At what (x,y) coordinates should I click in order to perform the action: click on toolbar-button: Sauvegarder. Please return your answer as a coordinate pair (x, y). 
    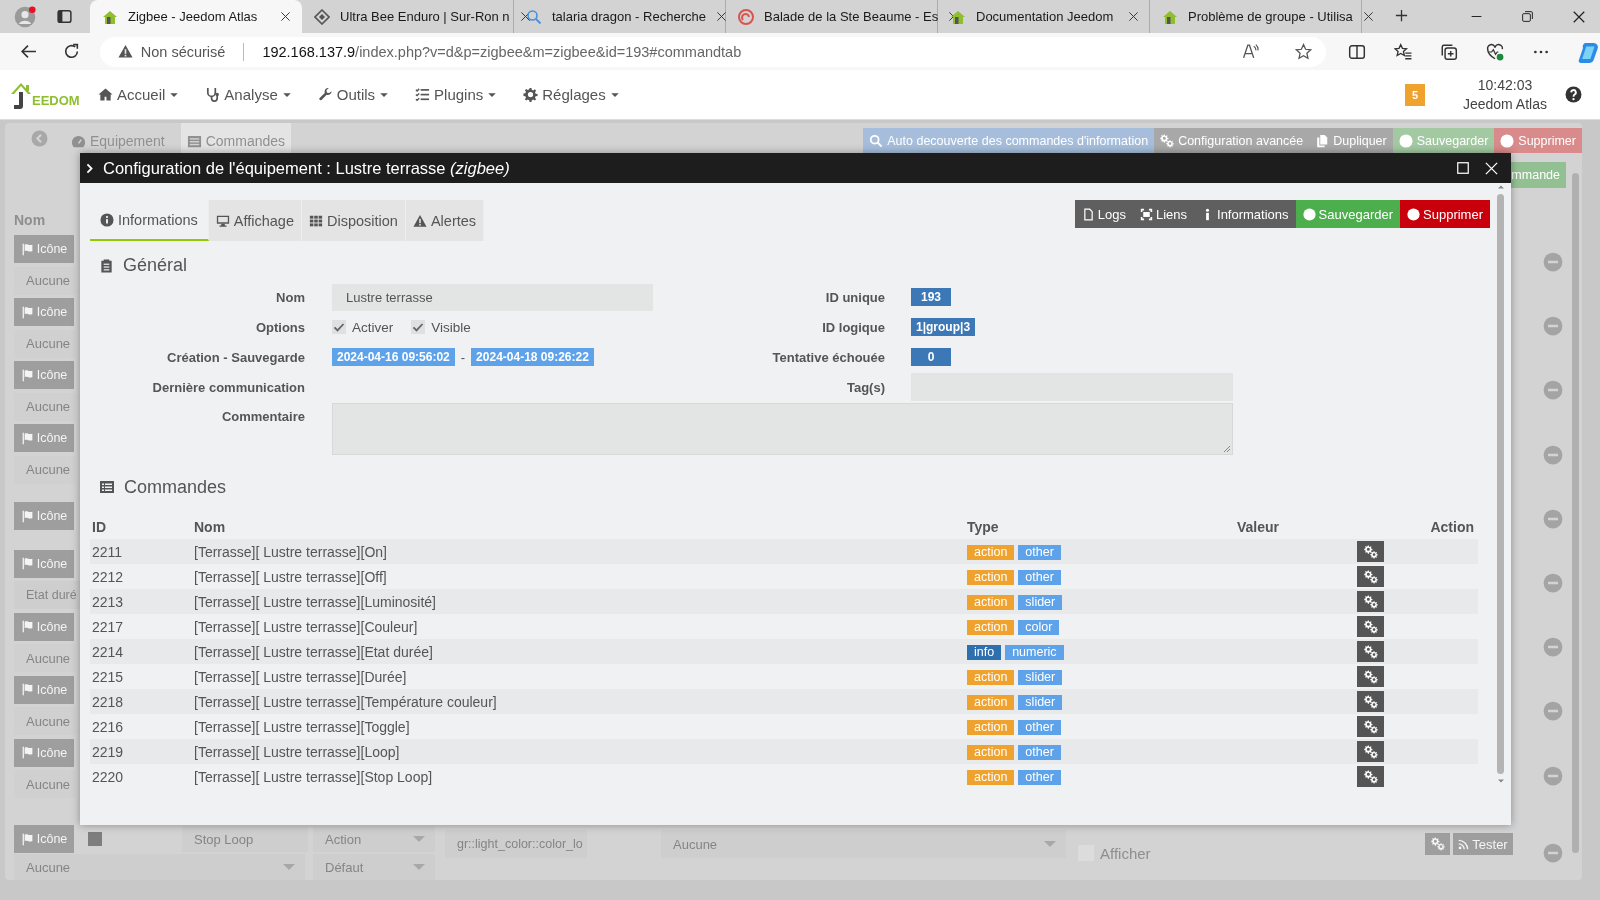
    Looking at the image, I should click on (1443, 140).